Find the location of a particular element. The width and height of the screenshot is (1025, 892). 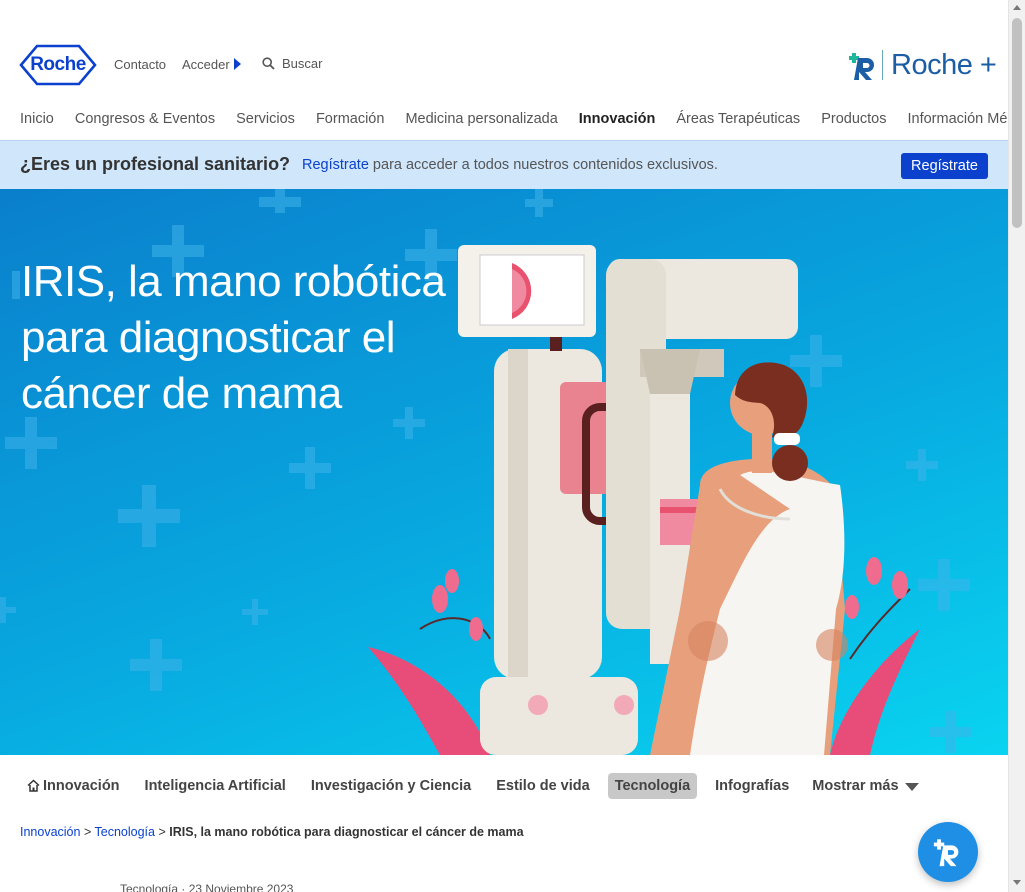

show-more-button: Mostrar más is located at coordinates (865, 786).